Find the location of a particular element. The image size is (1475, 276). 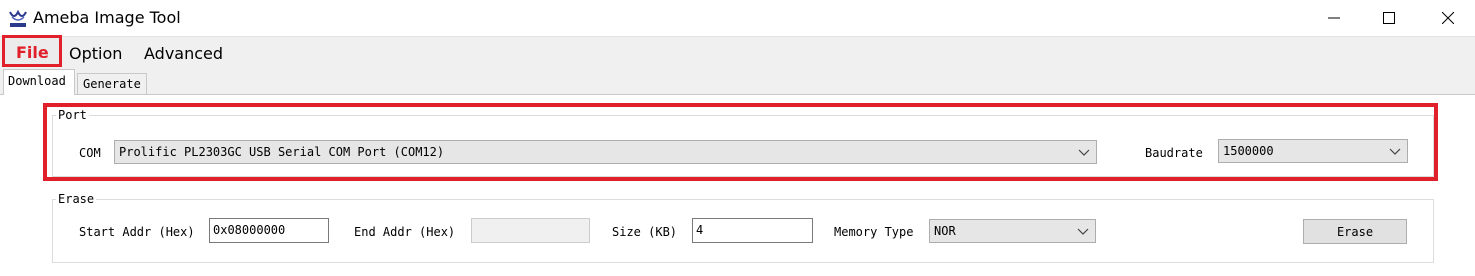

erase-group-legend: Erase is located at coordinates (76, 199).